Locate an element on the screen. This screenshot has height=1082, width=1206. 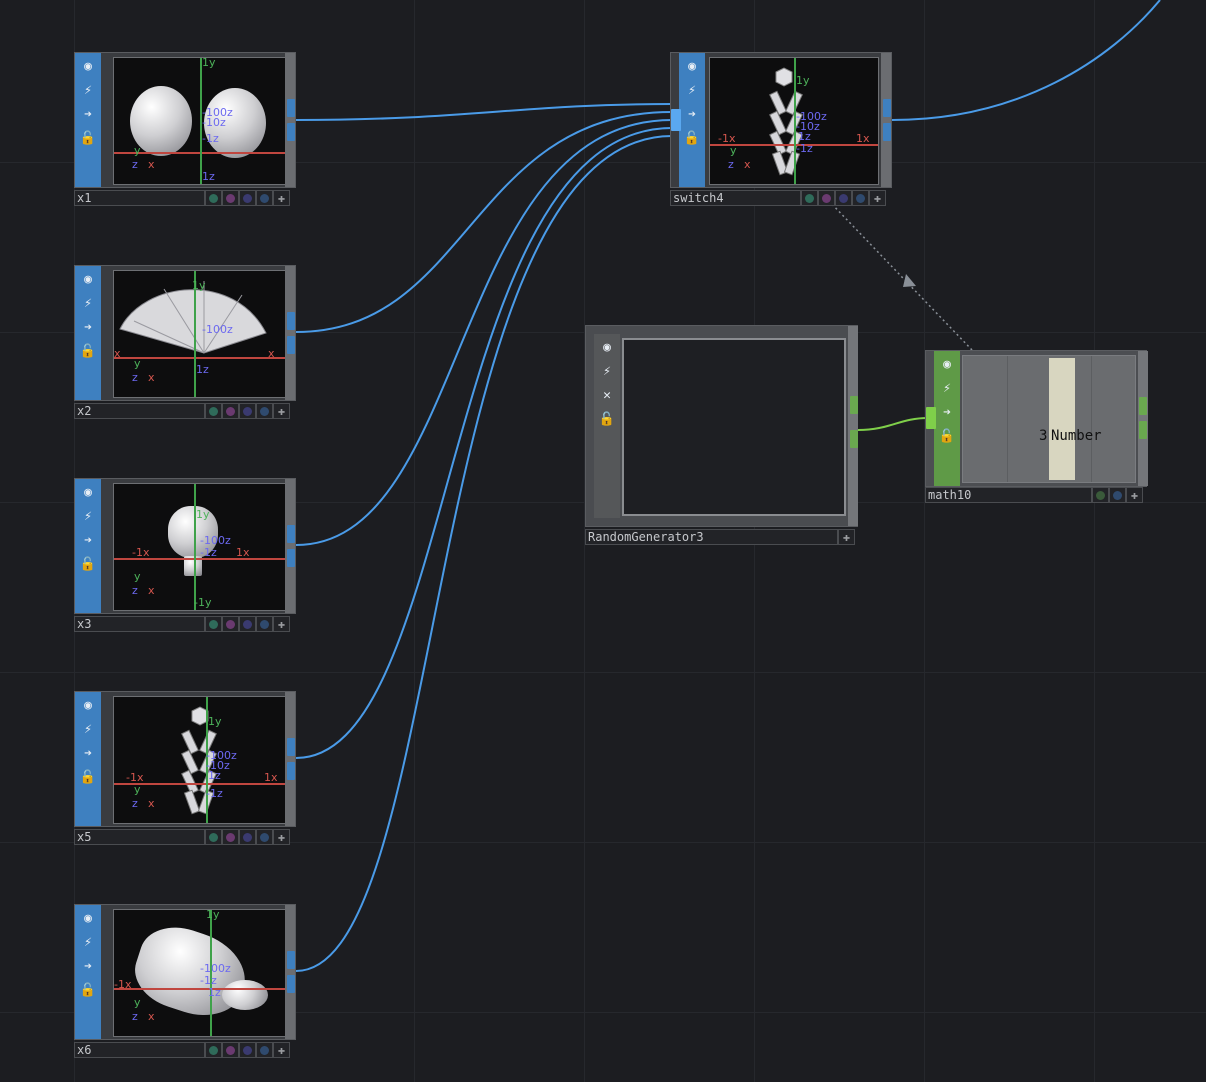
node-x3: ◉ ⚡ ➔ 🔓 1y -1x 1x -100z -1z -1y y z x x3 is located at coordinates (185, 555).